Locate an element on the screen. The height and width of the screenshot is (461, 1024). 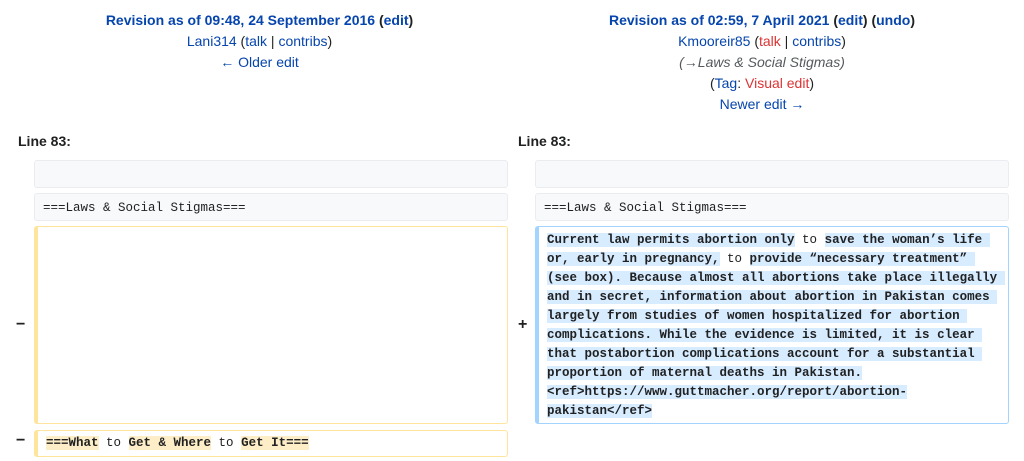
right-revision-link: Revision as of 02:59, 7 April 2021 is located at coordinates (719, 20).